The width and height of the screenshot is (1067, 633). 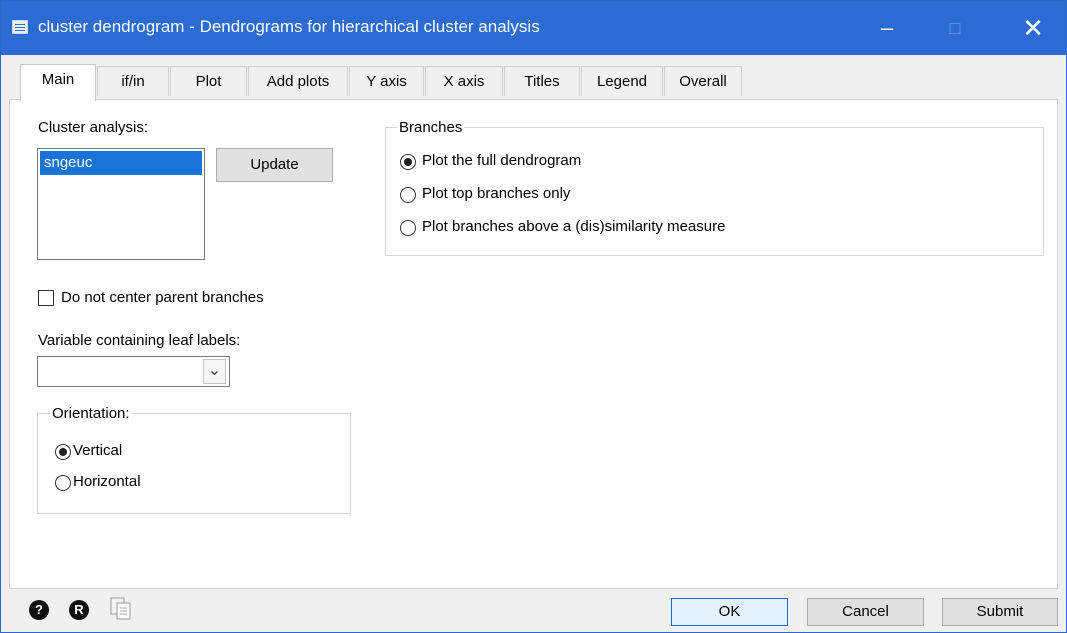 I want to click on full-dendrogram-label: Plot the full dendrogram, so click(x=502, y=160).